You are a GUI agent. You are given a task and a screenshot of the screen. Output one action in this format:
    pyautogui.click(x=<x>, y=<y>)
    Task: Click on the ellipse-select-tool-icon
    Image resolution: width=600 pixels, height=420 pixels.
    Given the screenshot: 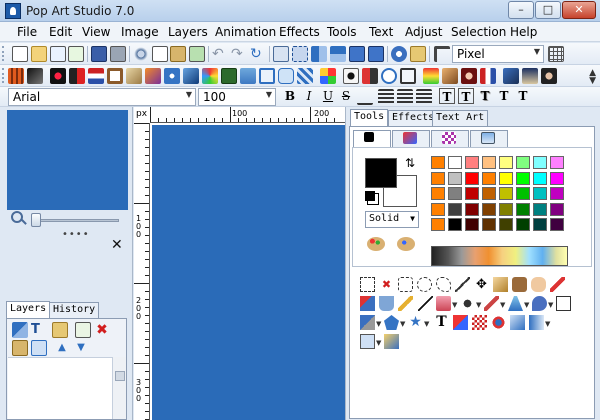 What is the action you would take?
    pyautogui.click(x=424, y=284)
    